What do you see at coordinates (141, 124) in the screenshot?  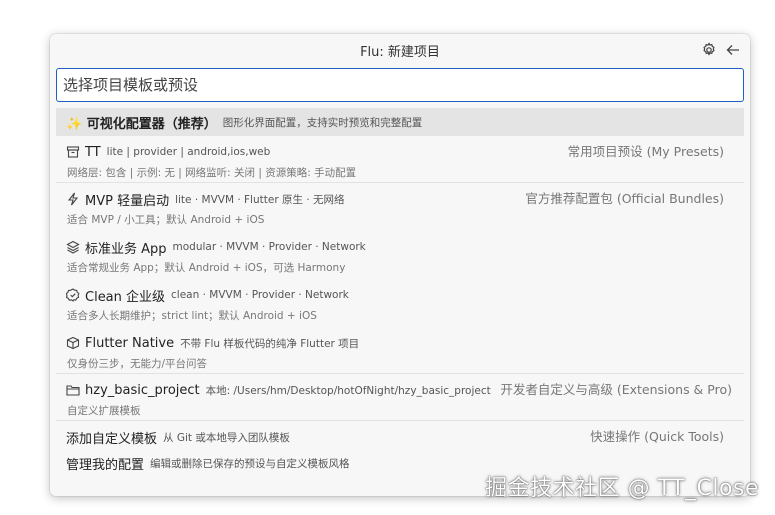 I see `item-label: ✨ 可视化配置器（推荐）` at bounding box center [141, 124].